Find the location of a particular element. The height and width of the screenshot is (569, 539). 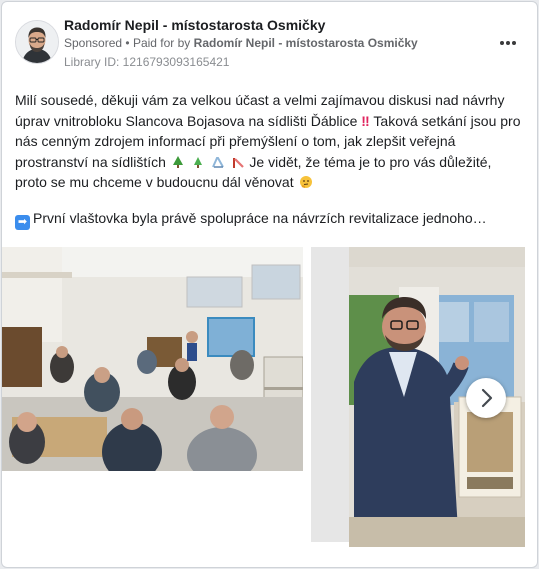

more-options-button is located at coordinates (508, 42).